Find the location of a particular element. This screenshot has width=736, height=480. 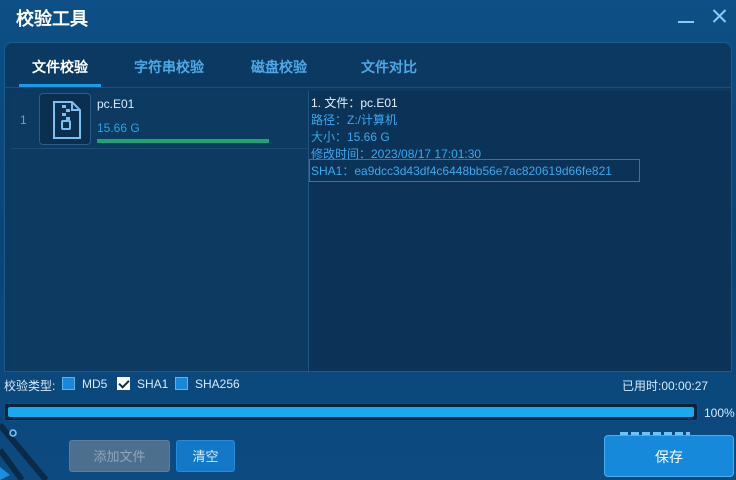

md5-label: MD5 is located at coordinates (95, 384).